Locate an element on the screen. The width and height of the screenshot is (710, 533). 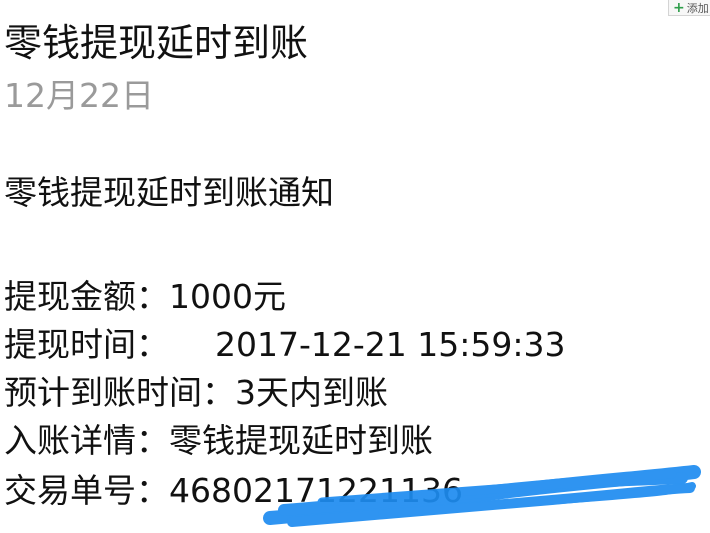
field-withdraw-time: 提现时间： 2017-12-21 15:59:33 is located at coordinates (284, 345).